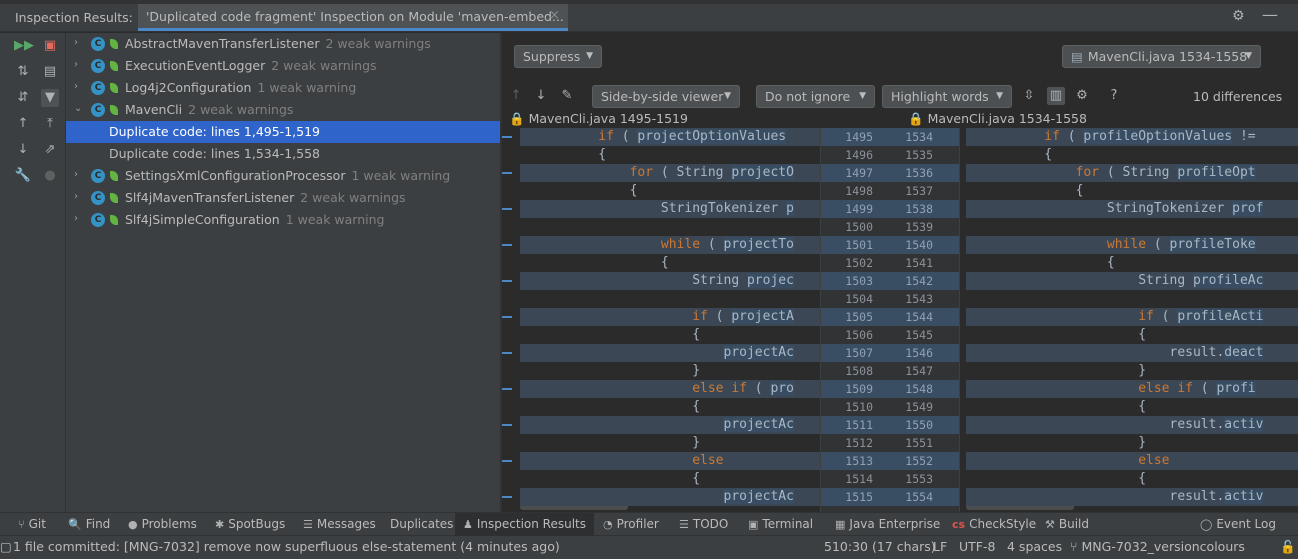 The image size is (1298, 559). What do you see at coordinates (50, 46) in the screenshot?
I see `stop-icon: ▣` at bounding box center [50, 46].